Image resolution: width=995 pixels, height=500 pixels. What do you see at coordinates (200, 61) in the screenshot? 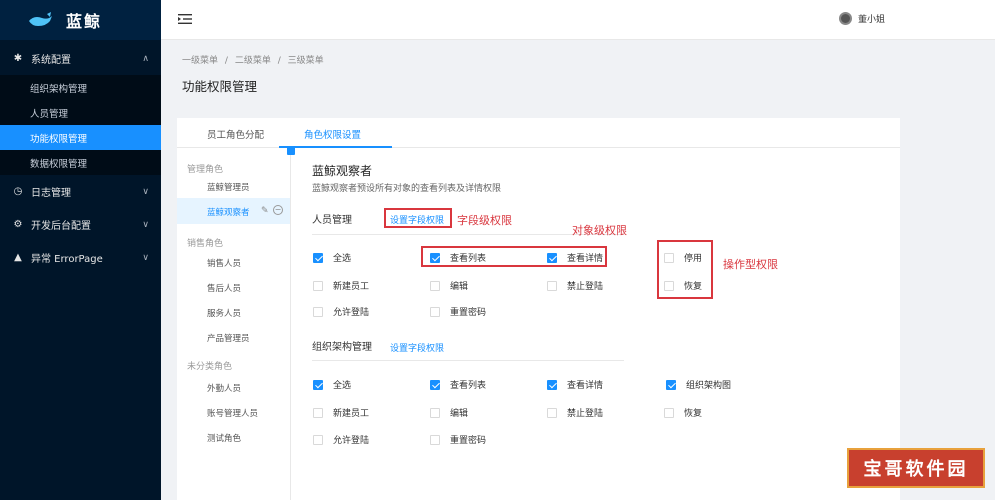
I see `breadcrumb-item: 一级菜单` at bounding box center [200, 61].